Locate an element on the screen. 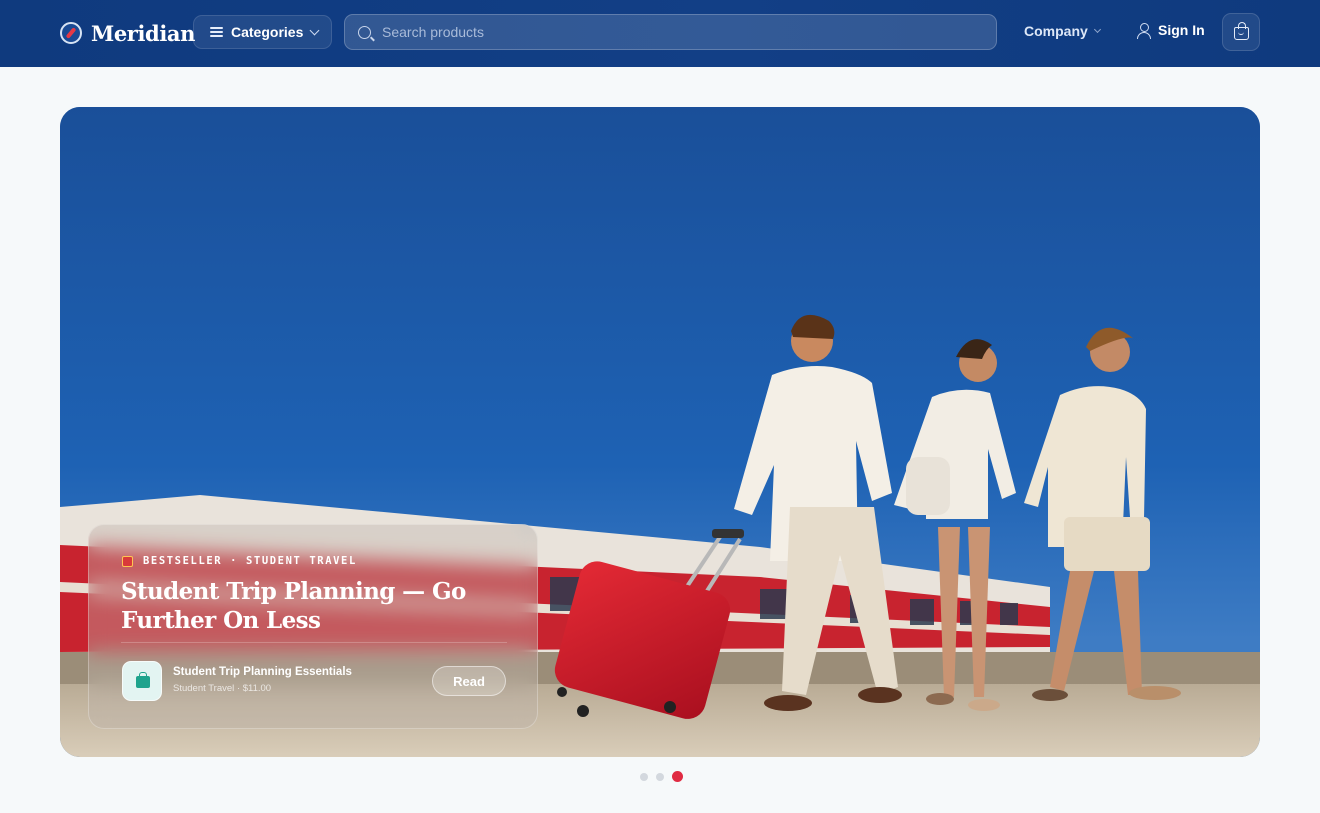 Image resolution: width=1320 pixels, height=813 pixels. company-menu: Company is located at coordinates (1062, 31).